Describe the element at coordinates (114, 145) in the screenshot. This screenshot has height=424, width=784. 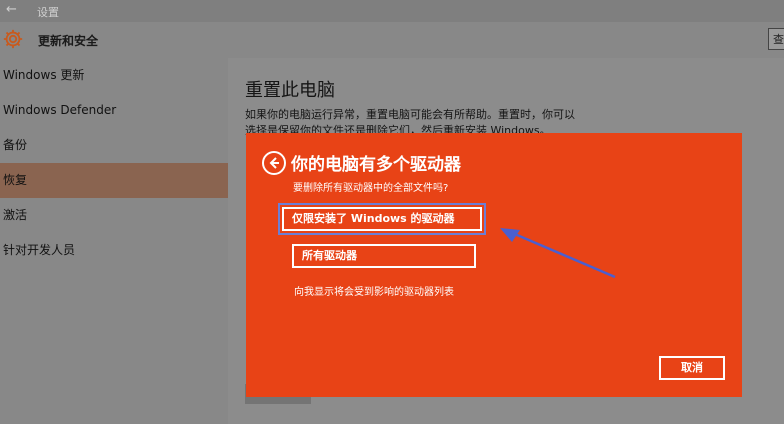
I see `sidebar-item-backup: 备份` at that location.